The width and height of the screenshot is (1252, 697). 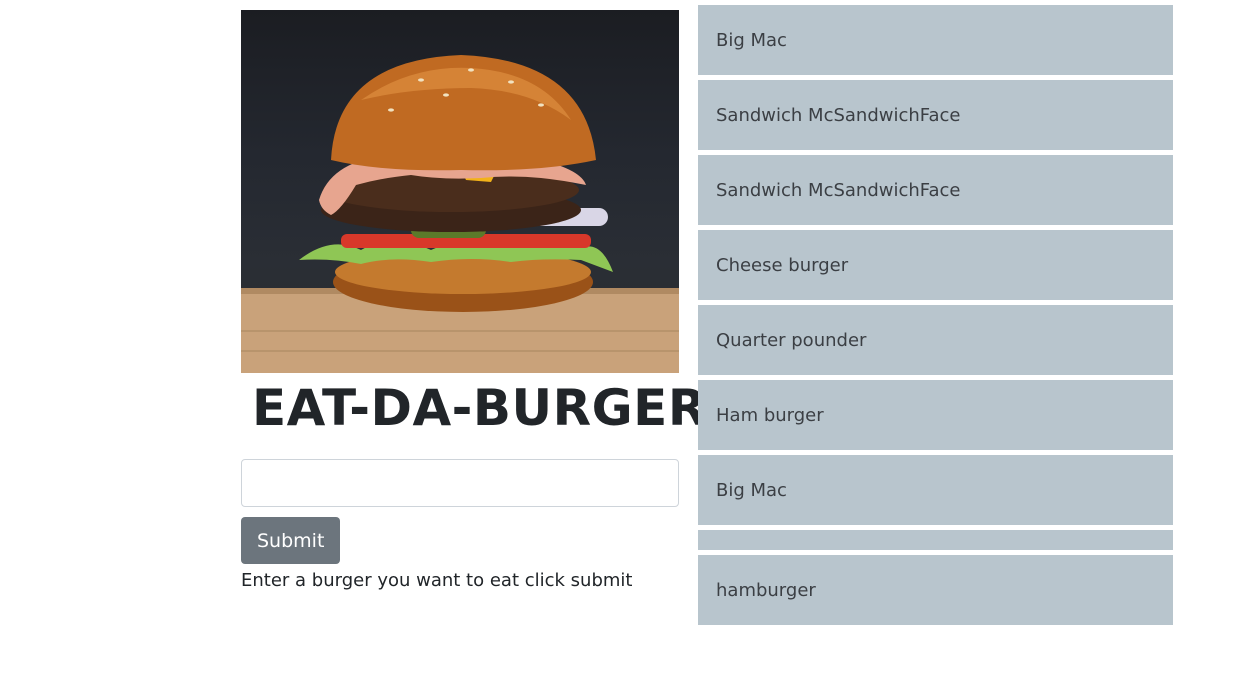 I want to click on burger-item-label: Quarter pounder, so click(x=791, y=340).